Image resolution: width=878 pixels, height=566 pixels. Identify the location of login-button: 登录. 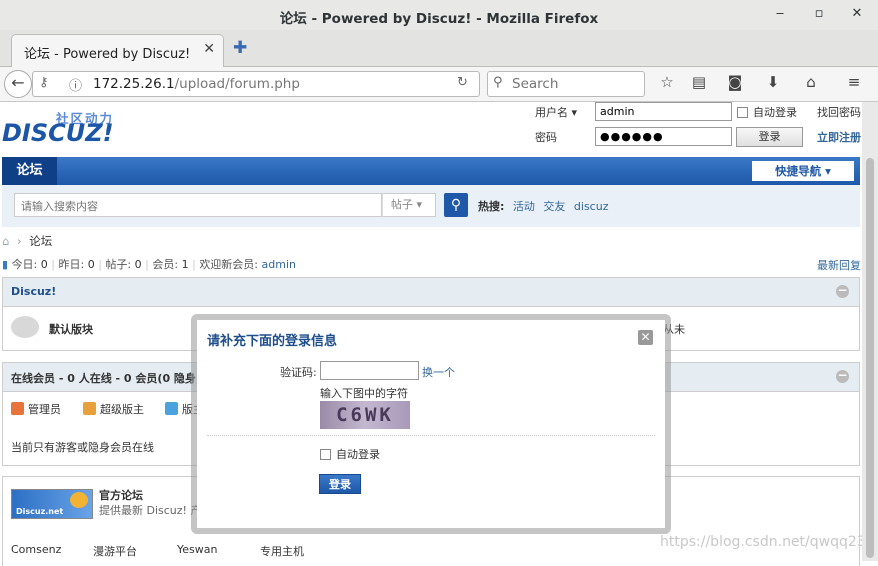
(769, 137).